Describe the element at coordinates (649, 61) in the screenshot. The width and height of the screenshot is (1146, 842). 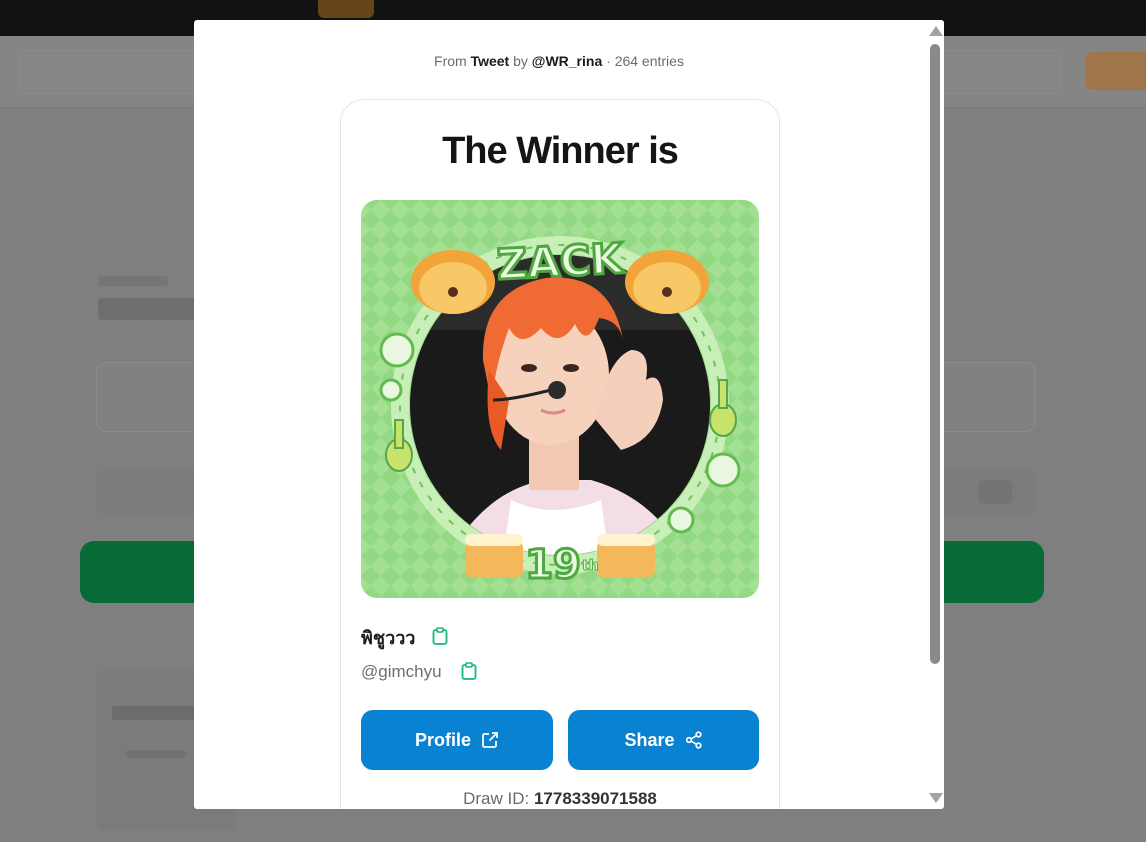
I see `entries-count: 264 entries` at that location.